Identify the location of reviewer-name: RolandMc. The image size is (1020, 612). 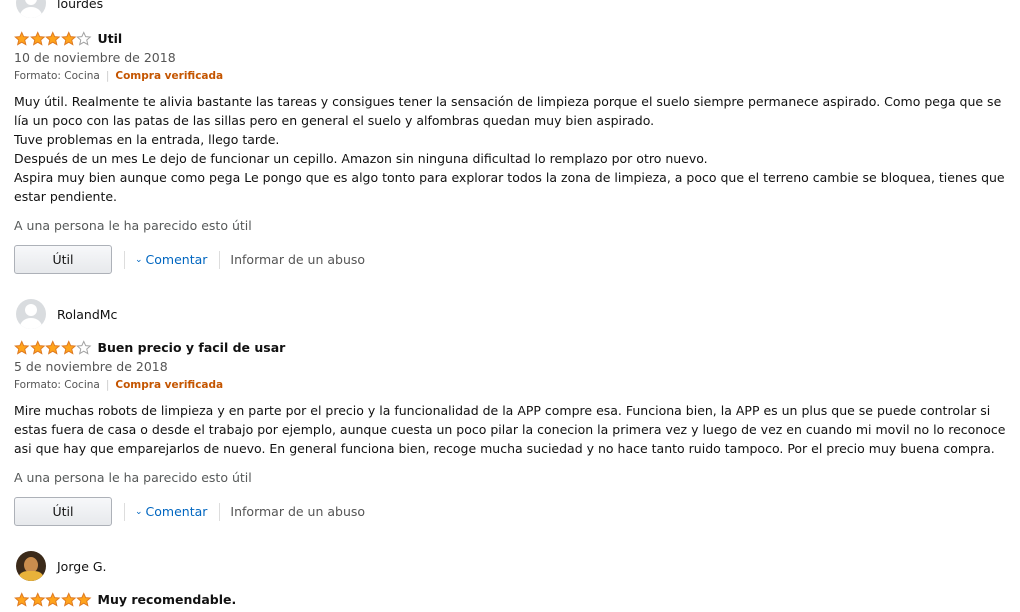
(87, 314).